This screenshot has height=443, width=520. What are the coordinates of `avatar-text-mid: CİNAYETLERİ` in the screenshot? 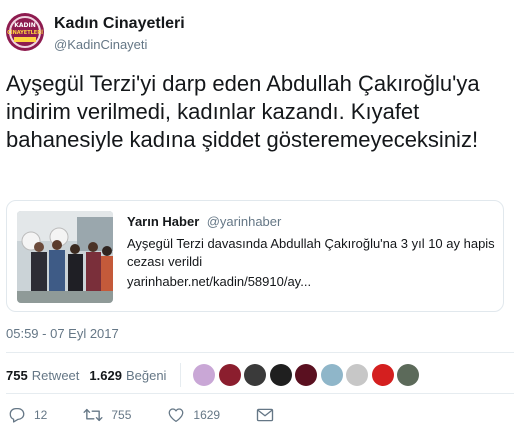 It's located at (25, 33).